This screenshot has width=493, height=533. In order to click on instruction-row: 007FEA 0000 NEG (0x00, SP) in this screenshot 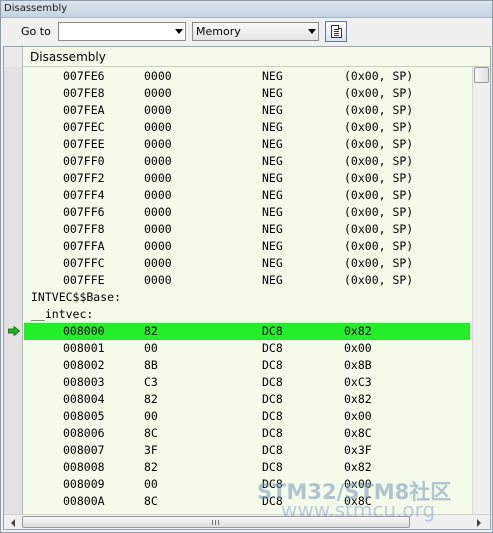, I will do `click(247, 110)`.